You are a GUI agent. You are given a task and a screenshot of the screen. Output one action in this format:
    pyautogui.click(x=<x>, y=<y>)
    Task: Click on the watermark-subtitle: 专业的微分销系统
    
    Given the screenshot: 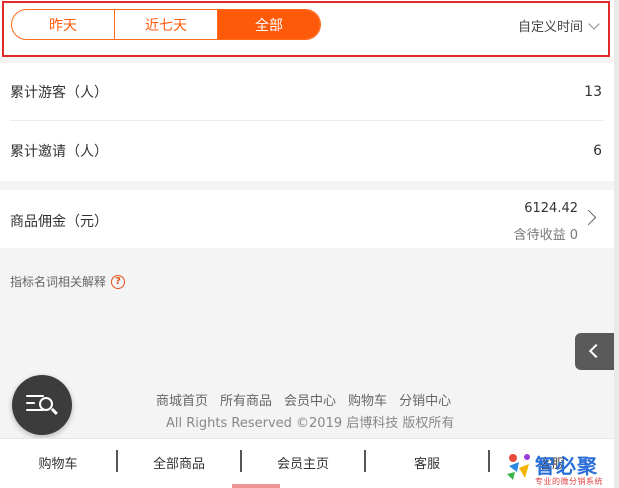 What is the action you would take?
    pyautogui.click(x=569, y=481)
    